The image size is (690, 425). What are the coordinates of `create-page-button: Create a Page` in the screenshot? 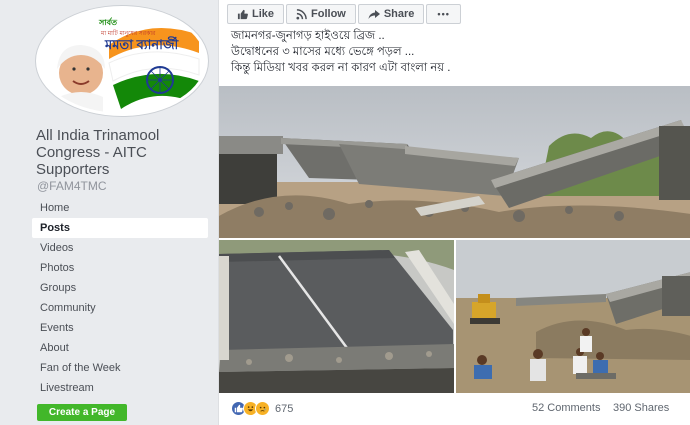 It's located at (82, 412).